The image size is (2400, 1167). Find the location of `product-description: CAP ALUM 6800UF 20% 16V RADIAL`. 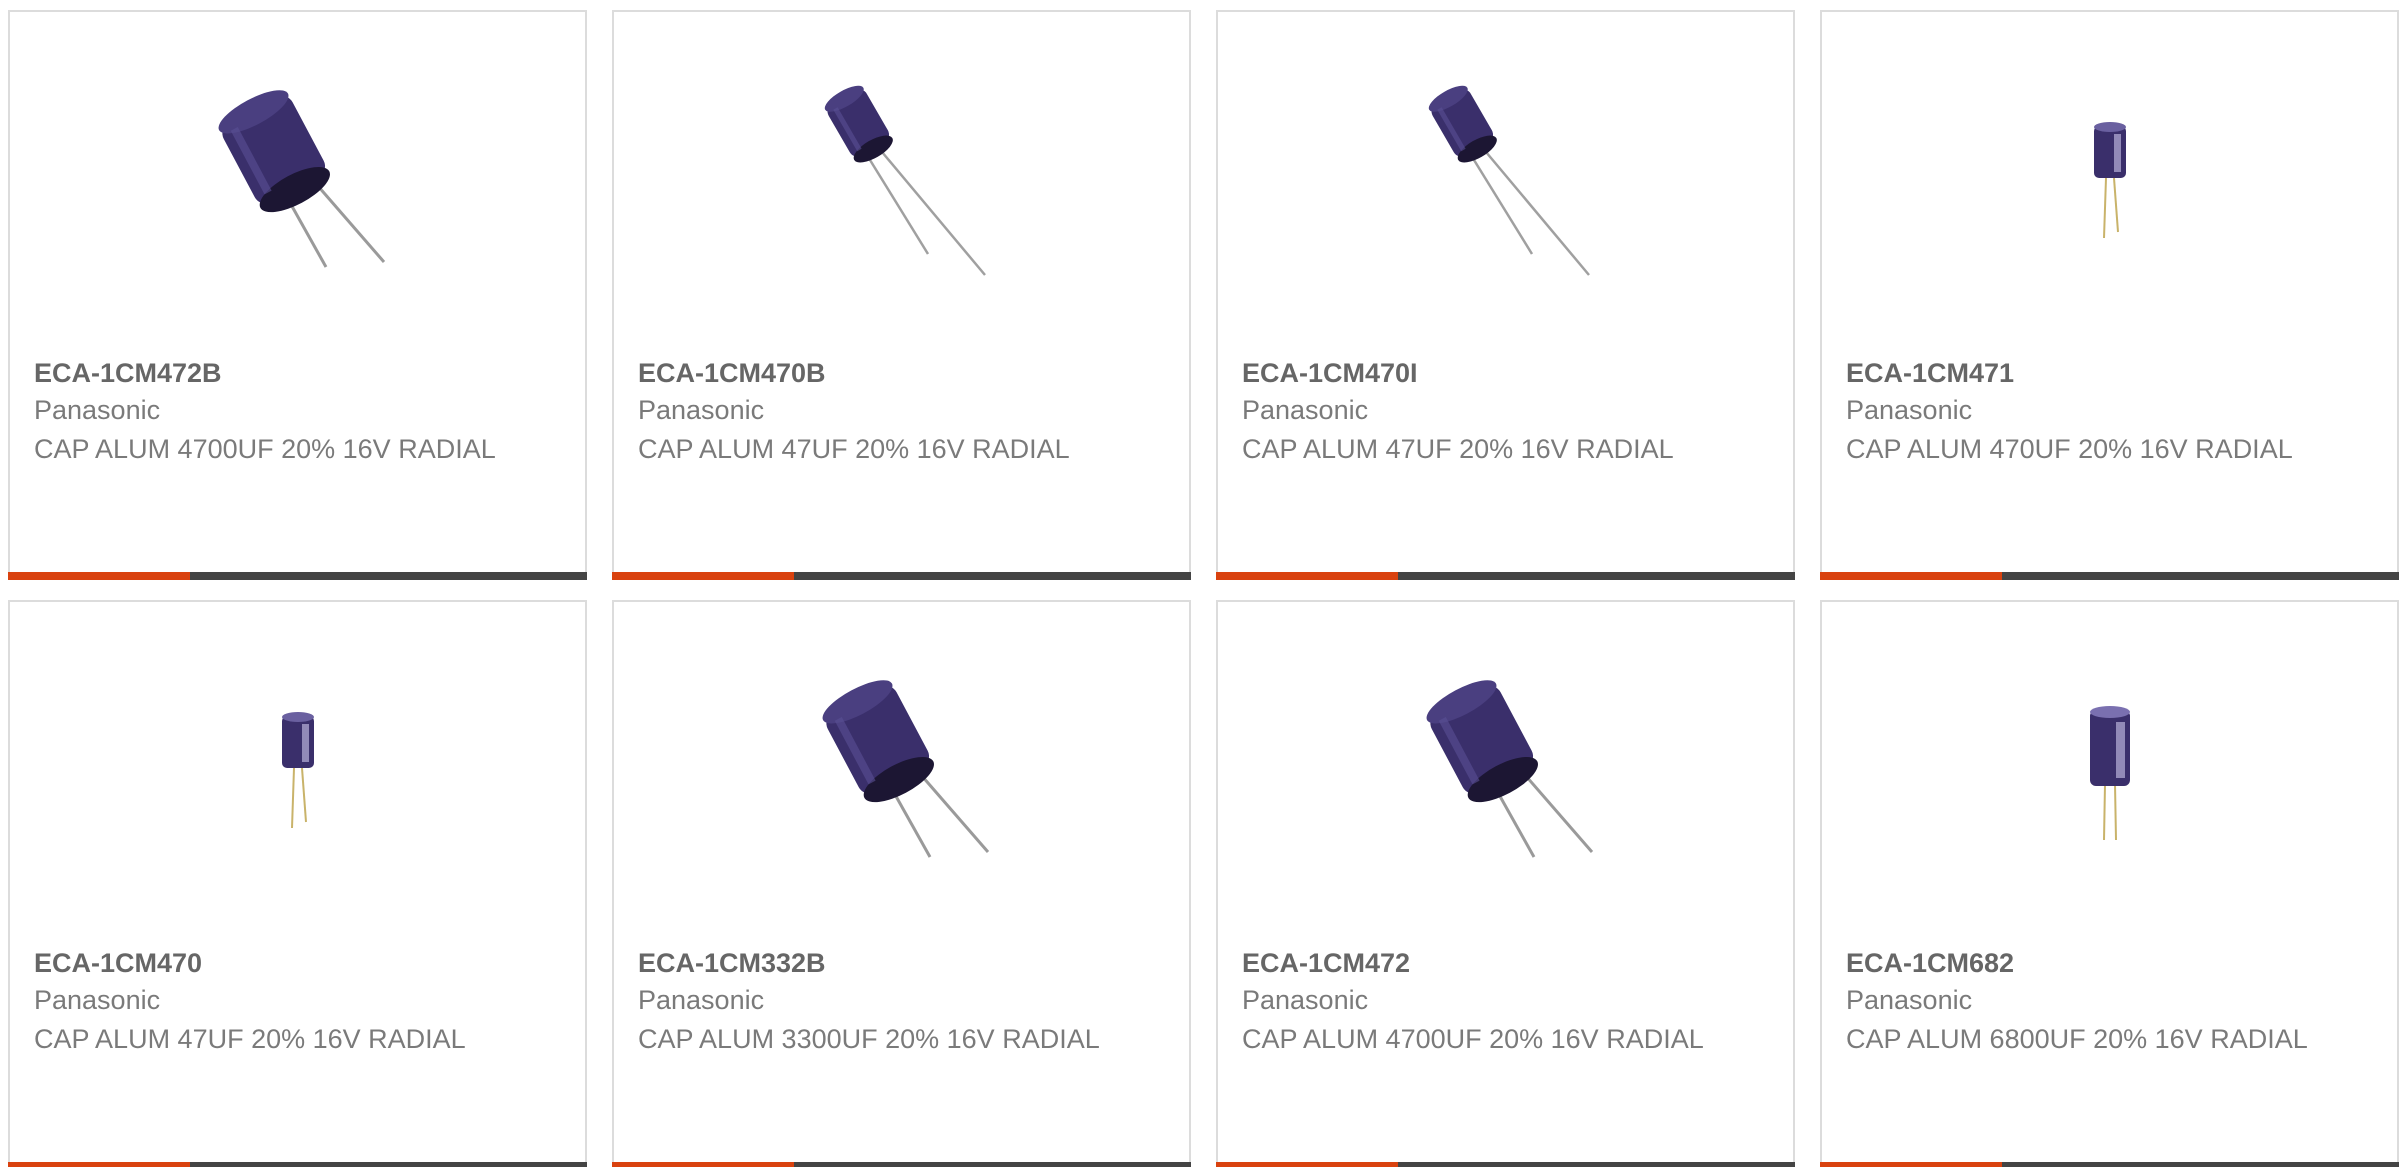

product-description: CAP ALUM 6800UF 20% 16V RADIAL is located at coordinates (2077, 1039).